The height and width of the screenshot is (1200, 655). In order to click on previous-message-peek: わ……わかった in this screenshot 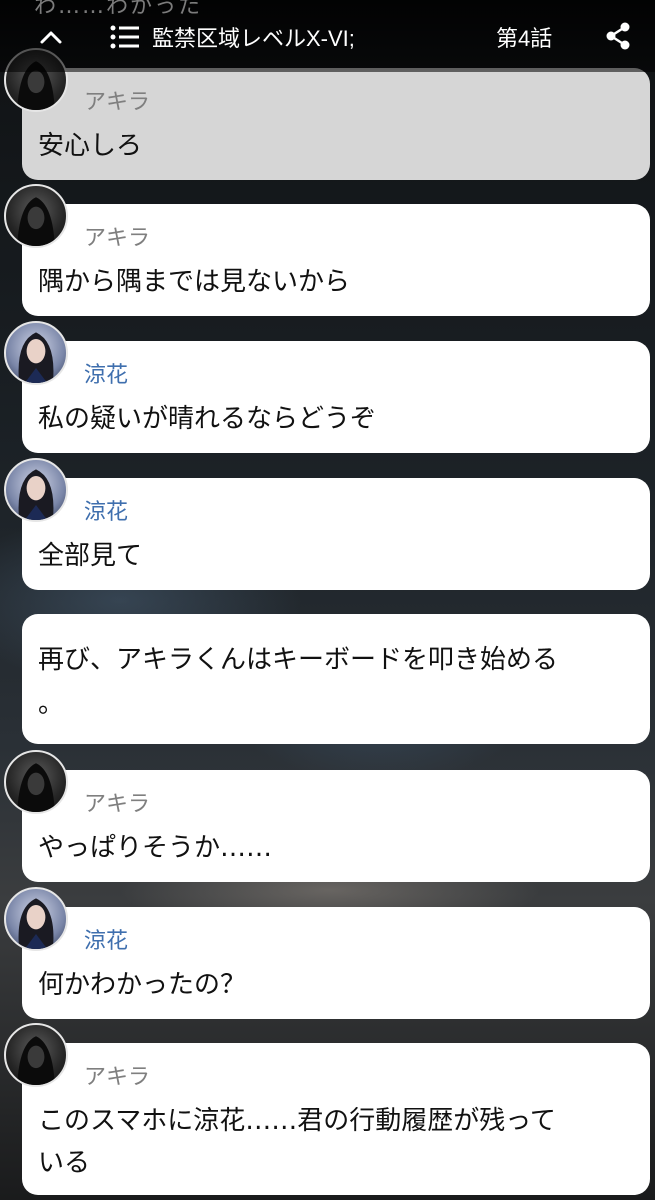, I will do `click(118, 9)`.